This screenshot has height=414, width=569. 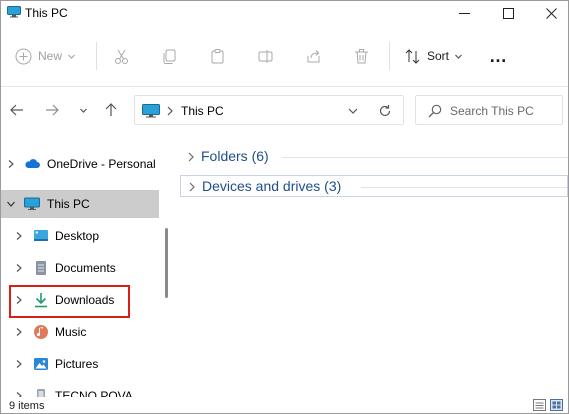 What do you see at coordinates (539, 405) in the screenshot?
I see `details-view-icon` at bounding box center [539, 405].